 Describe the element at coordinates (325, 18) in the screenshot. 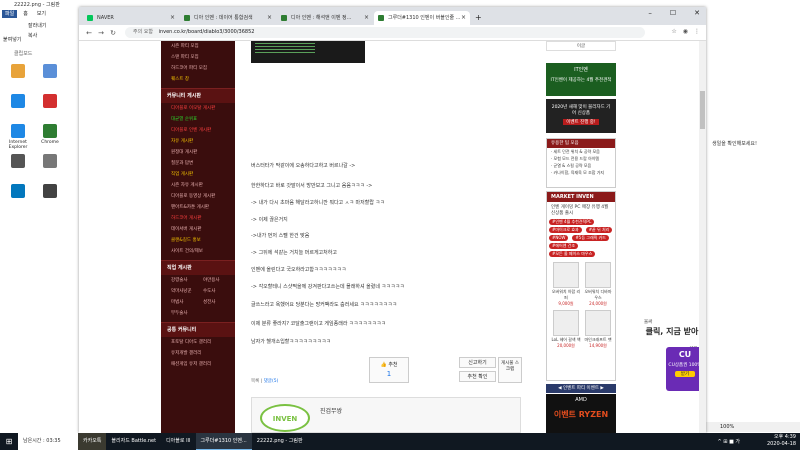

I see `browser-tab: 디아 인벤 : 해석앤 이벤 정... ×` at that location.